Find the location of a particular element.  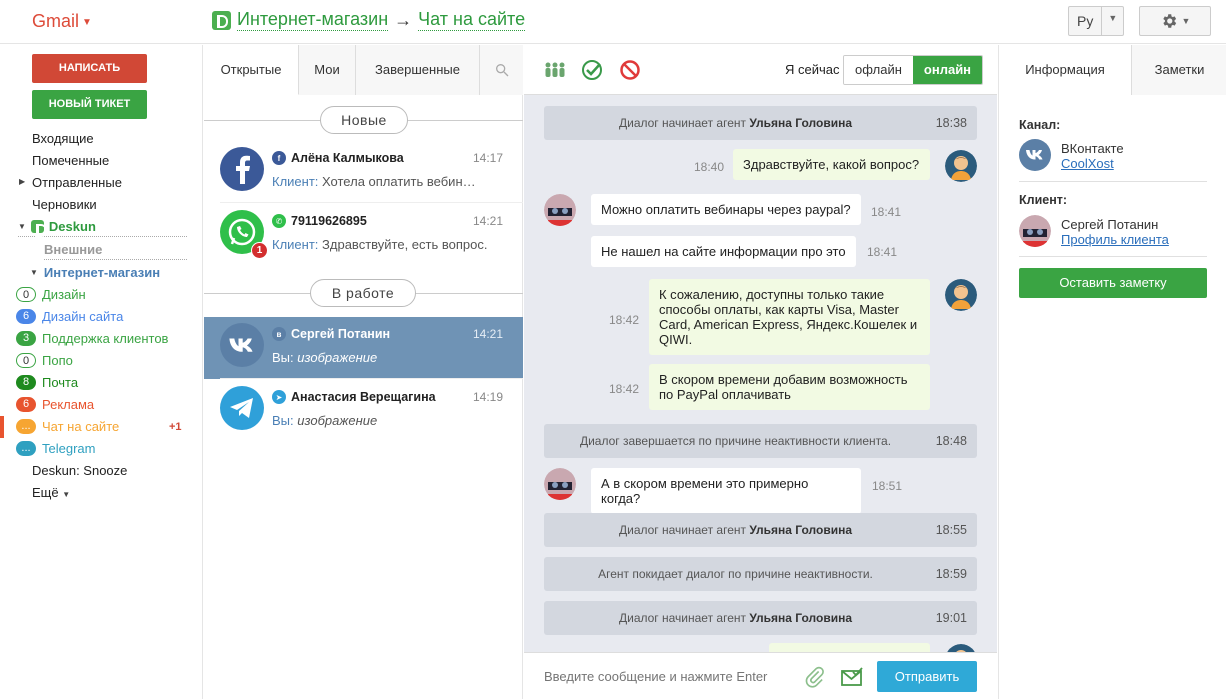

telegram-avatar-icon is located at coordinates (242, 408).